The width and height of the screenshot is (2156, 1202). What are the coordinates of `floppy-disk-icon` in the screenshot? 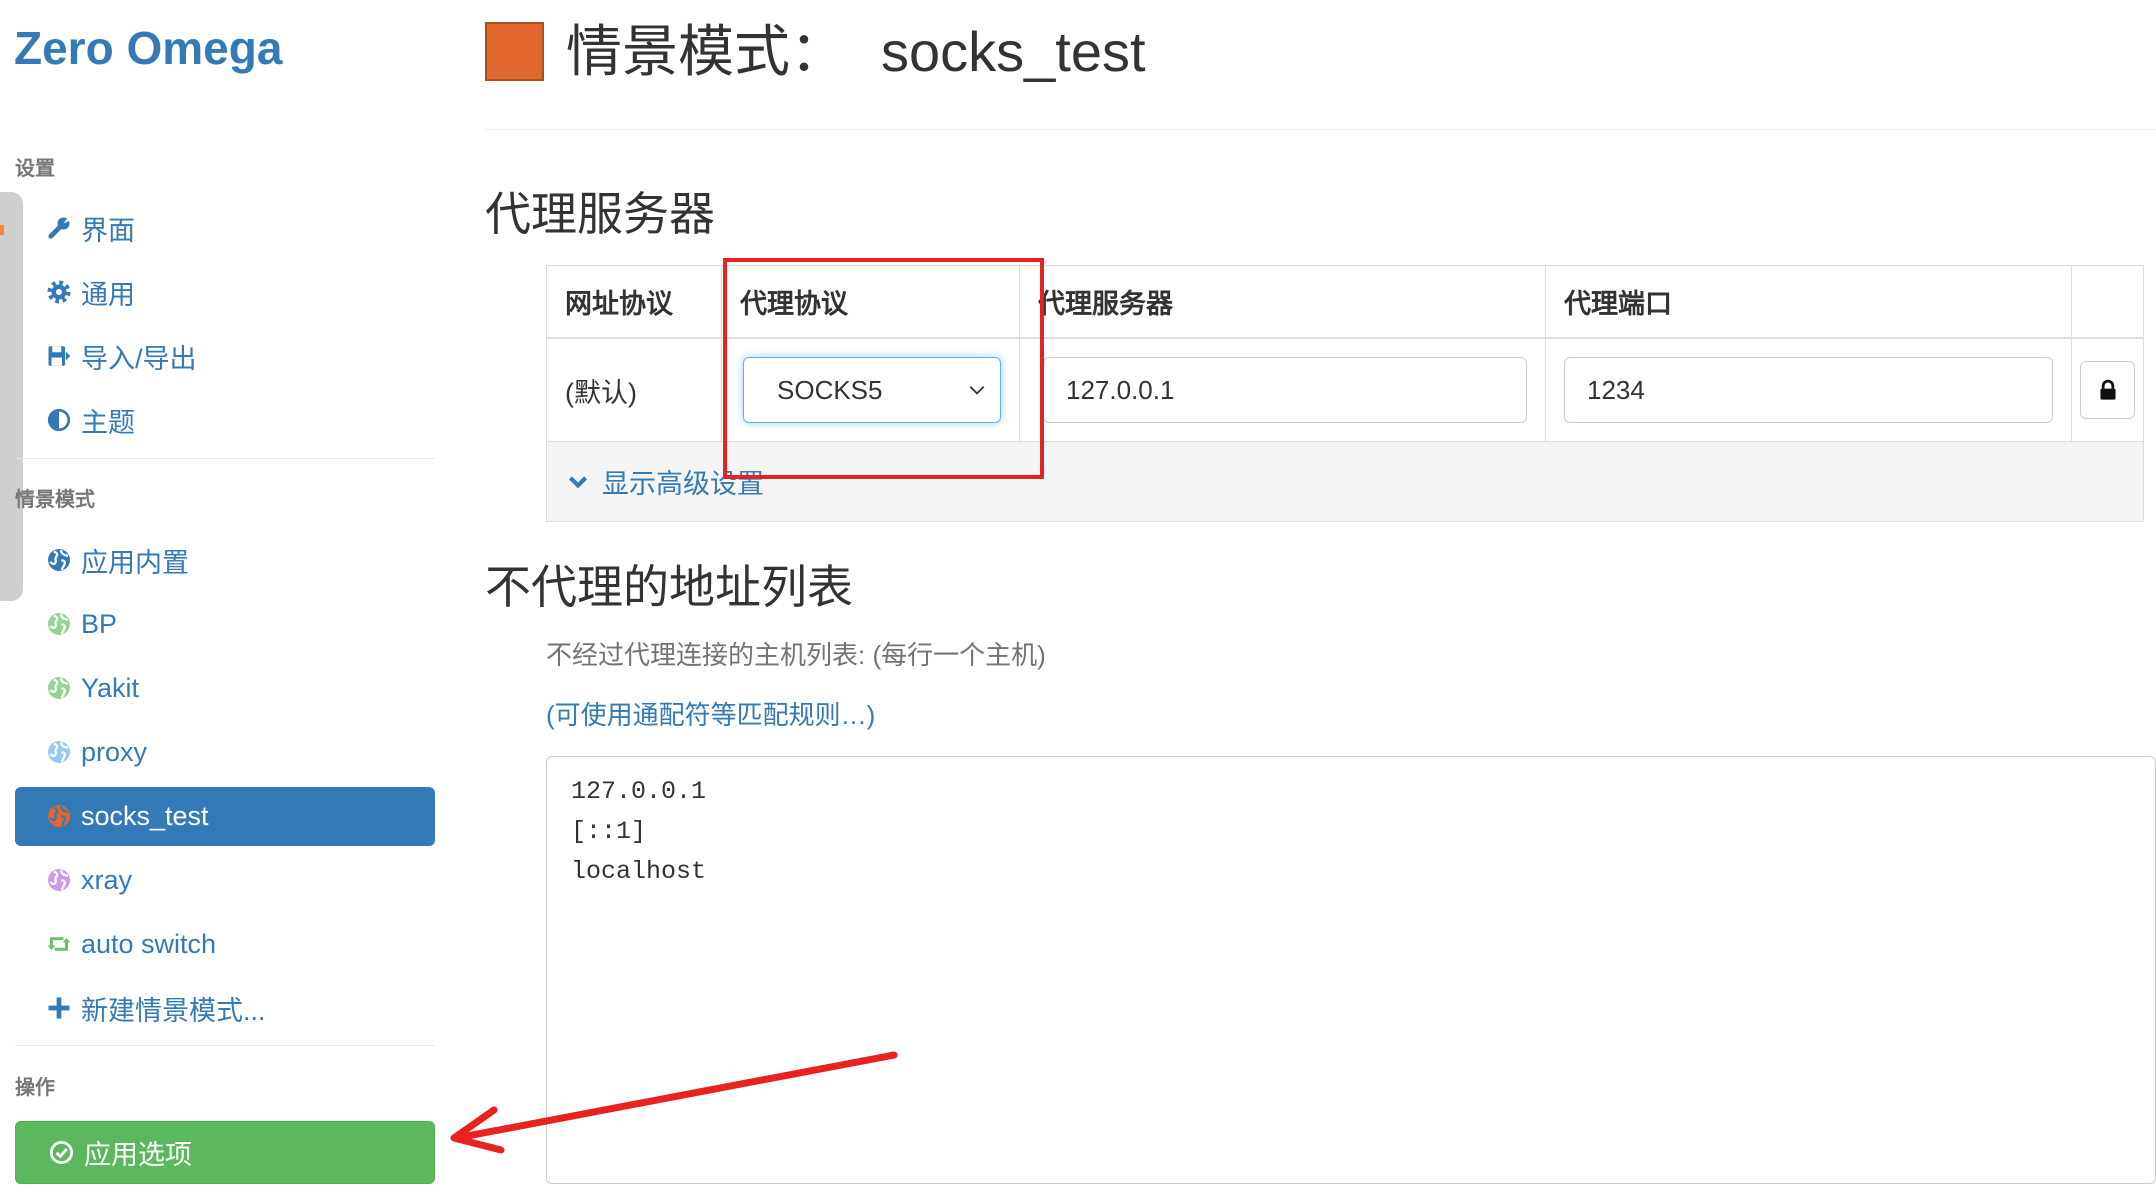 It's located at (58, 356).